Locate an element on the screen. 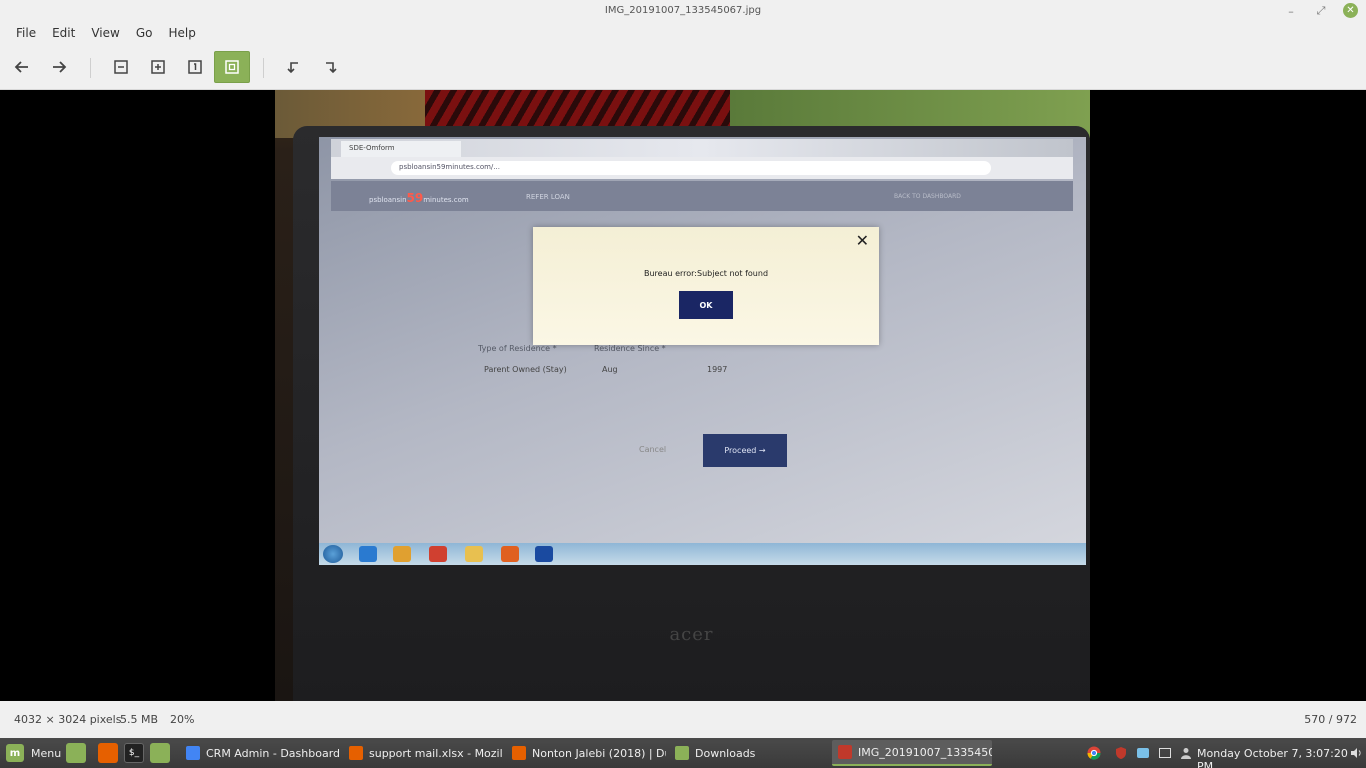 The height and width of the screenshot is (768, 1366). title-bar: IMG_20191007_133545067.jpg – ⤢ ✕ is located at coordinates (683, 11).